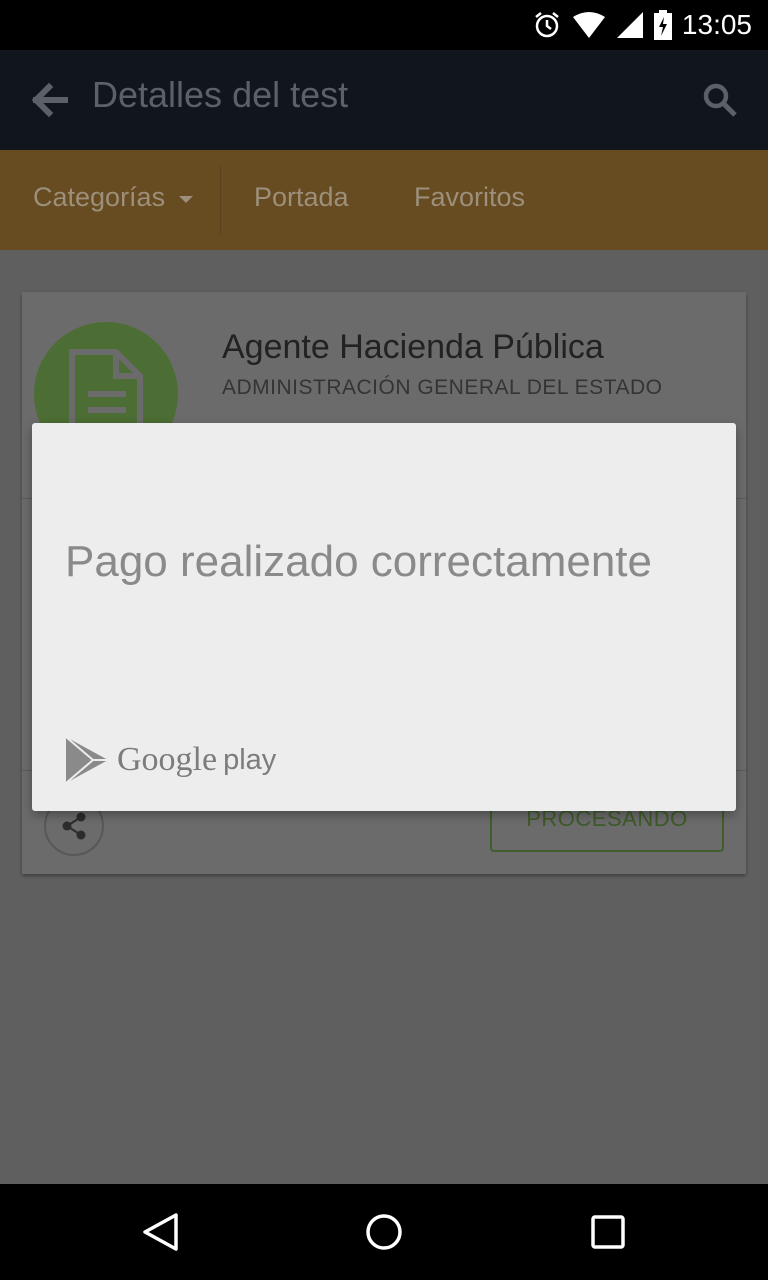 The image size is (768, 1280). What do you see at coordinates (220, 201) in the screenshot?
I see `tab-divider` at bounding box center [220, 201].